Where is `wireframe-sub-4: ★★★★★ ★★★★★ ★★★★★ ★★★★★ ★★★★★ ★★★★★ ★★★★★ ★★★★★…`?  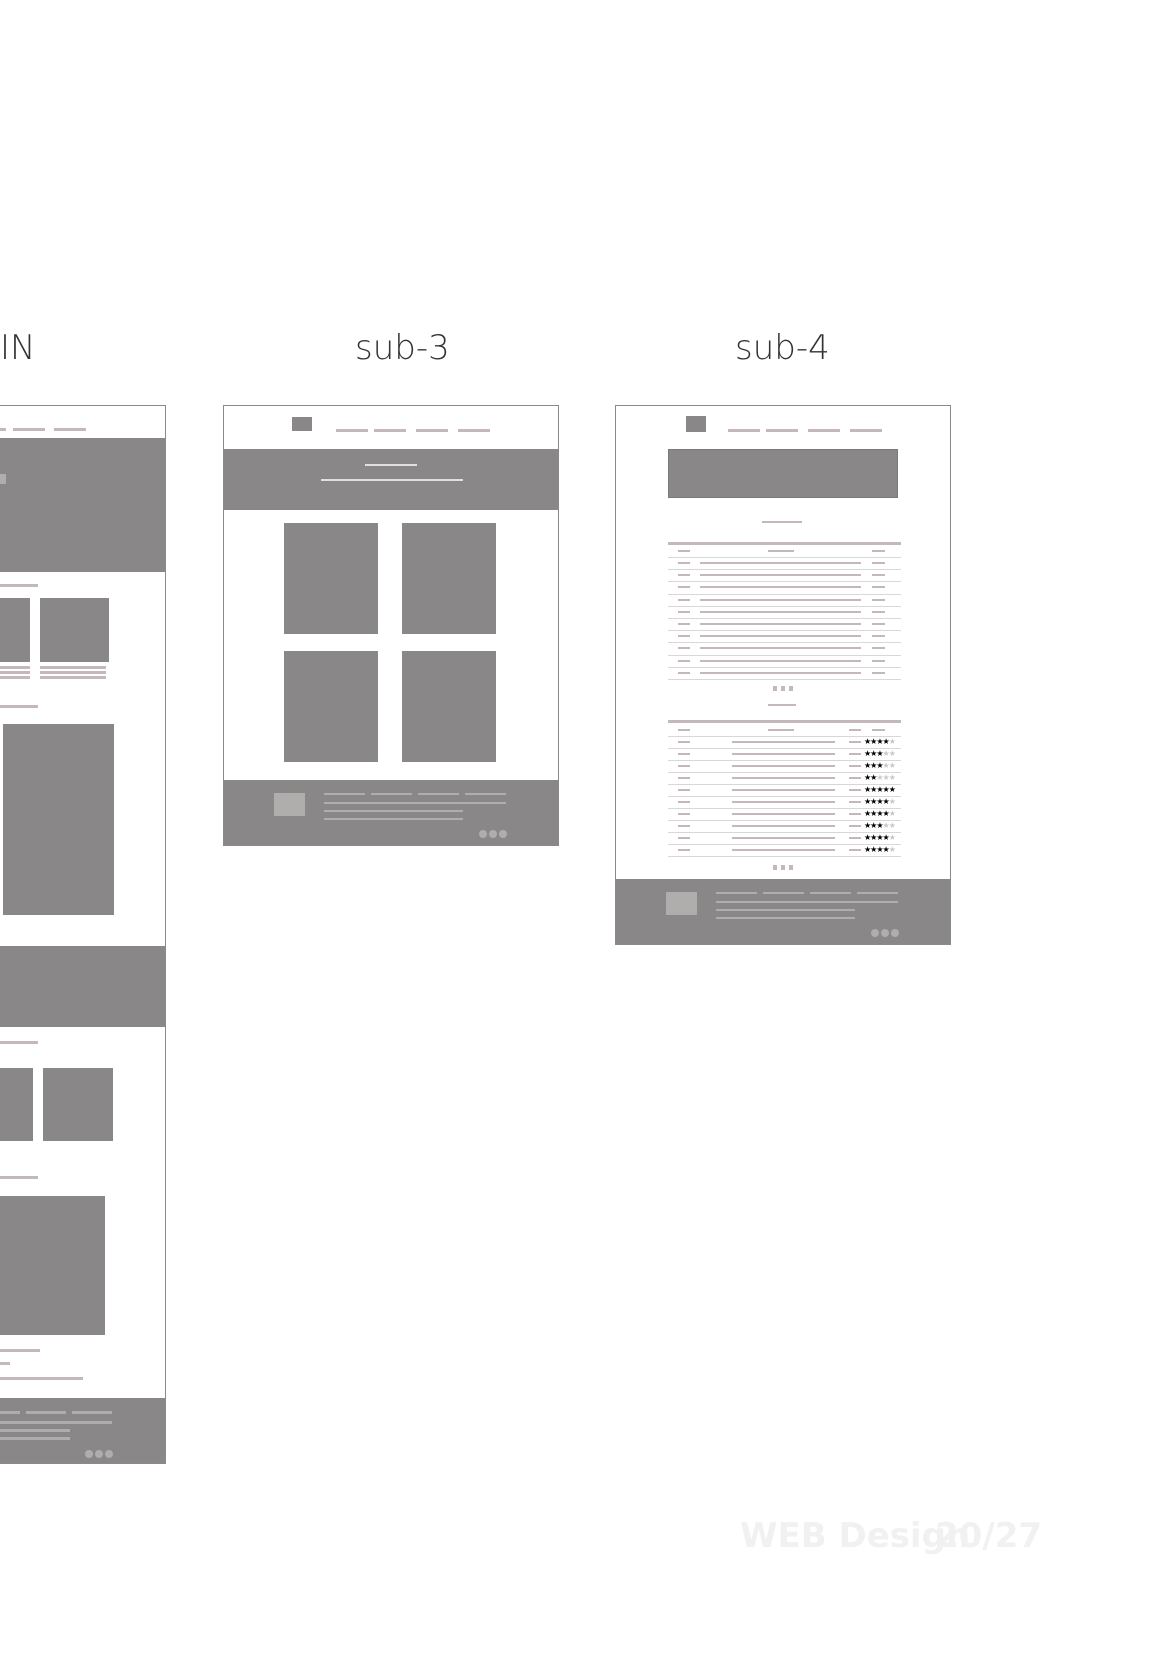
wireframe-sub-4: ★★★★★ ★★★★★ ★★★★★ ★★★★★ ★★★★★ ★★★★★ ★★★★★ ★★★★★… is located at coordinates (783, 675).